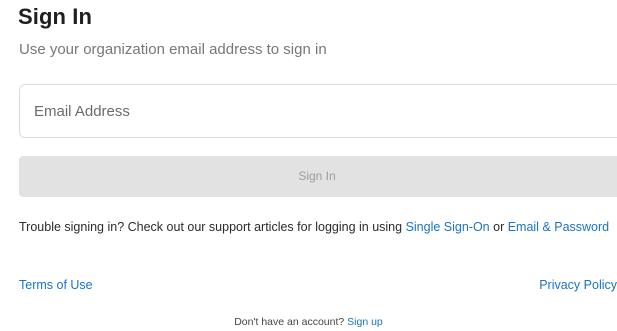 This screenshot has width=617, height=331. What do you see at coordinates (56, 285) in the screenshot?
I see `terms-of-use-link: Terms of Use` at bounding box center [56, 285].